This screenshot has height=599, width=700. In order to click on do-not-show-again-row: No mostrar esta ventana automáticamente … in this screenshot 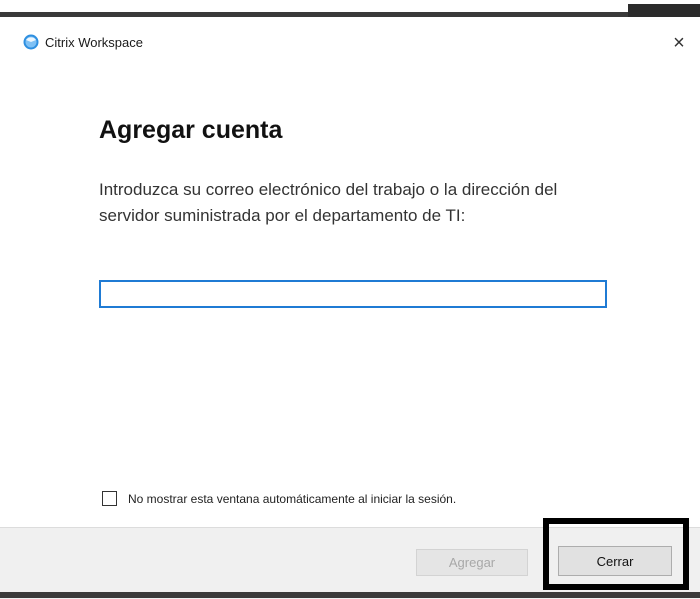, I will do `click(279, 498)`.